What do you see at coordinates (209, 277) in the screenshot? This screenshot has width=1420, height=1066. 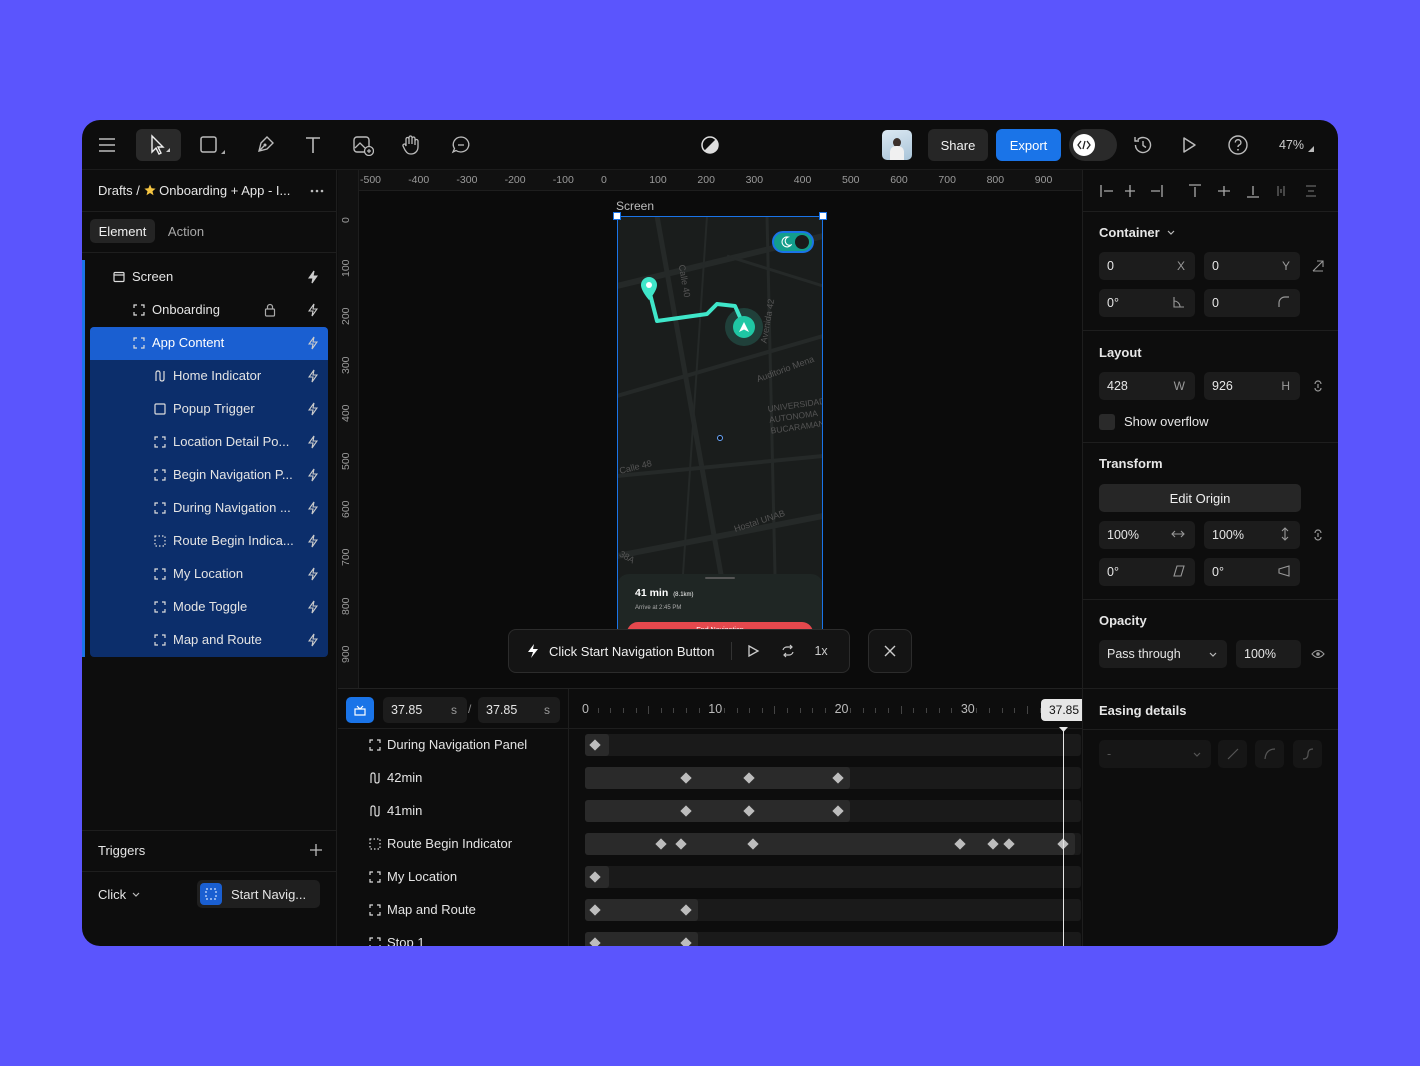 I see `layer-row: Screen` at bounding box center [209, 277].